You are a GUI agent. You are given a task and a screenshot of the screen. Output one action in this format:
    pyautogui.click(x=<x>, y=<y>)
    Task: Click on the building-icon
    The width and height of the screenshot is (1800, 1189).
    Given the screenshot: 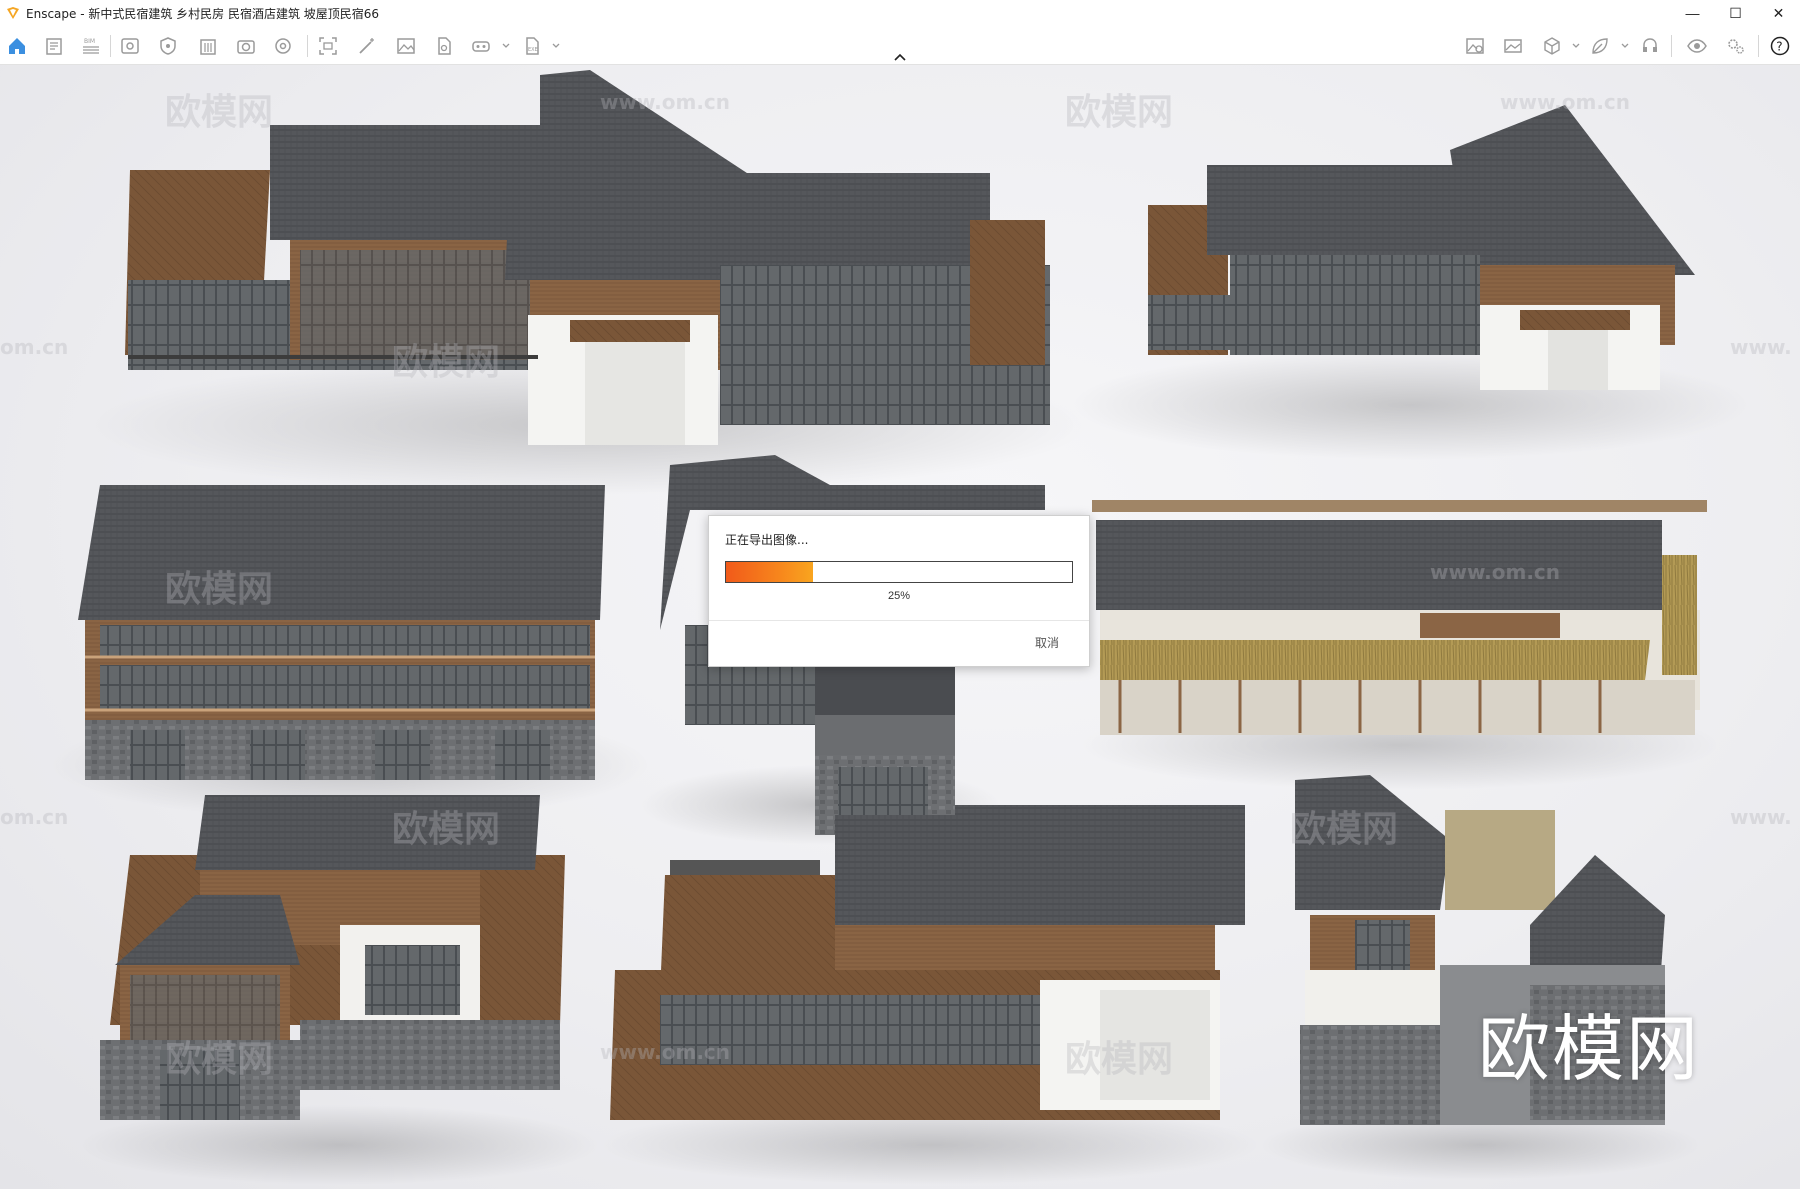 What is the action you would take?
    pyautogui.click(x=208, y=46)
    